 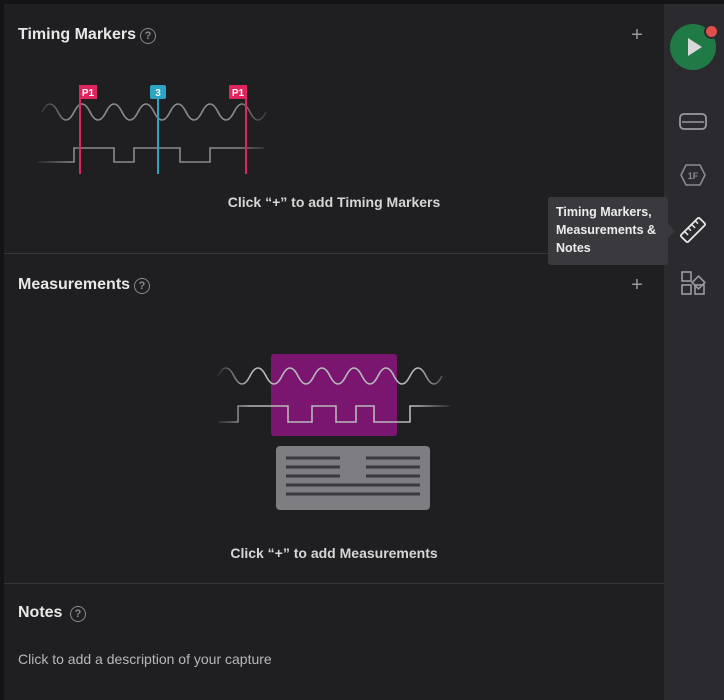 I want to click on device-icon, so click(x=693, y=121).